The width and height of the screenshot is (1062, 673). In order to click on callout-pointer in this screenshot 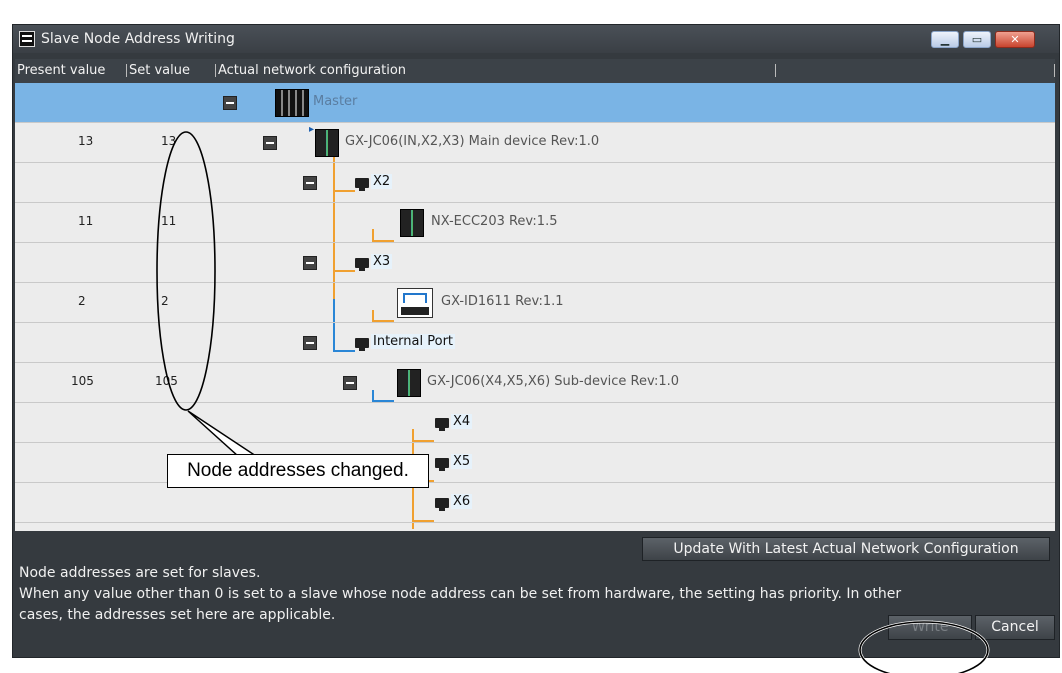, I will do `click(223, 433)`.